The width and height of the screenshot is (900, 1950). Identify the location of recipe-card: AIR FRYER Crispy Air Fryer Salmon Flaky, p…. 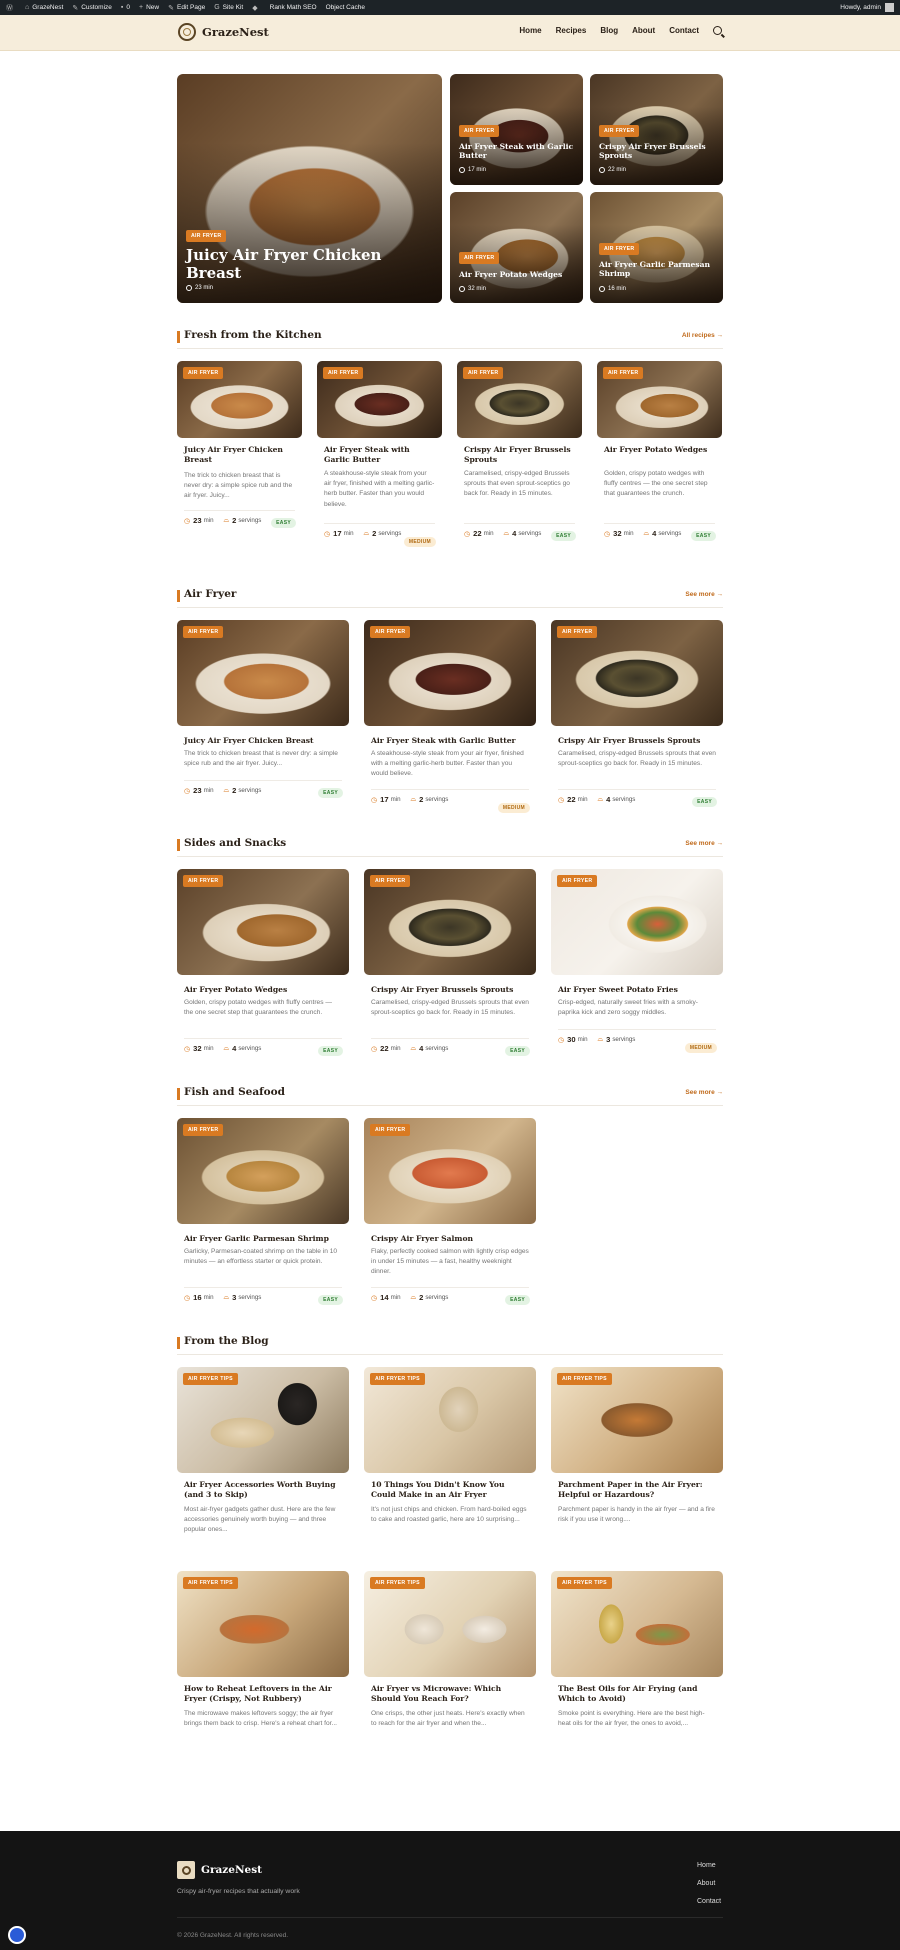
(450, 1212).